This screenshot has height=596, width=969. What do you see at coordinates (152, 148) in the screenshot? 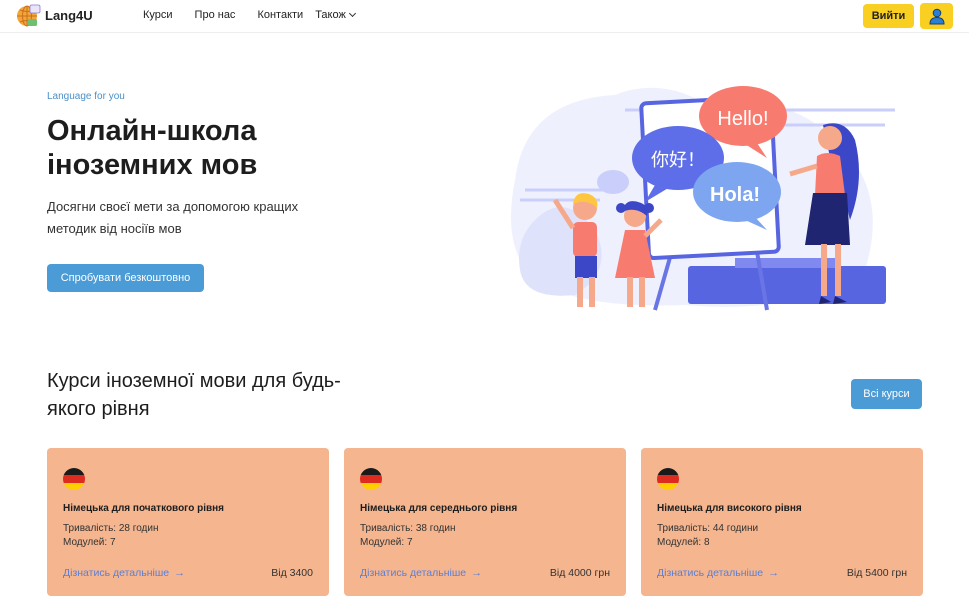
I see `hero-title: Онлайн-школа іноземних мов` at bounding box center [152, 148].